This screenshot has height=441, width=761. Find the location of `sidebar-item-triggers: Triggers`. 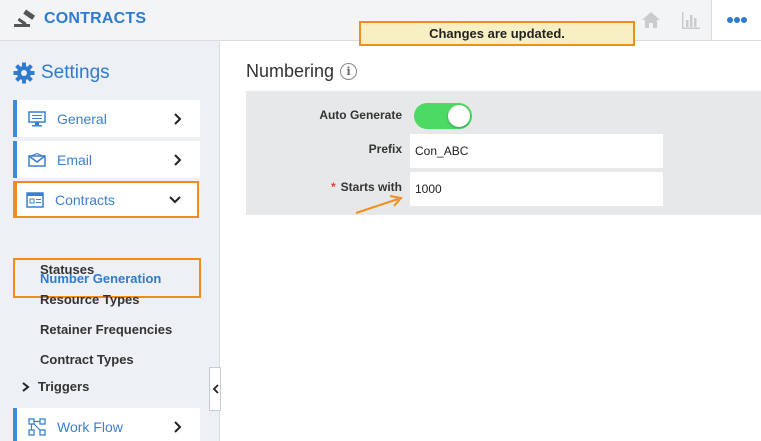

sidebar-item-triggers: Triggers is located at coordinates (55, 386).